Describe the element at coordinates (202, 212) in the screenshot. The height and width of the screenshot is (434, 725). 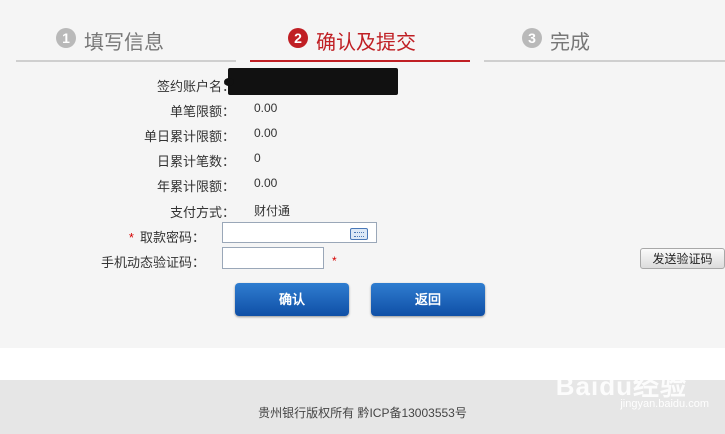
I see `payment-method-label: 支付方式：` at that location.